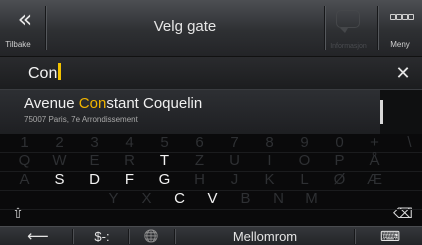 Image resolution: width=422 pixels, height=245 pixels. What do you see at coordinates (199, 161) in the screenshot?
I see `key-z: Z` at bounding box center [199, 161].